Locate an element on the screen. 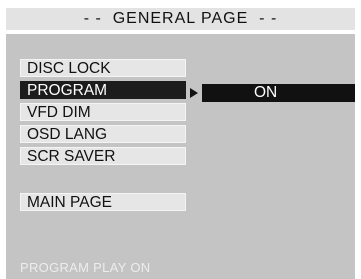 This screenshot has height=279, width=361. main-page-button: MAIN PAGE is located at coordinates (103, 202).